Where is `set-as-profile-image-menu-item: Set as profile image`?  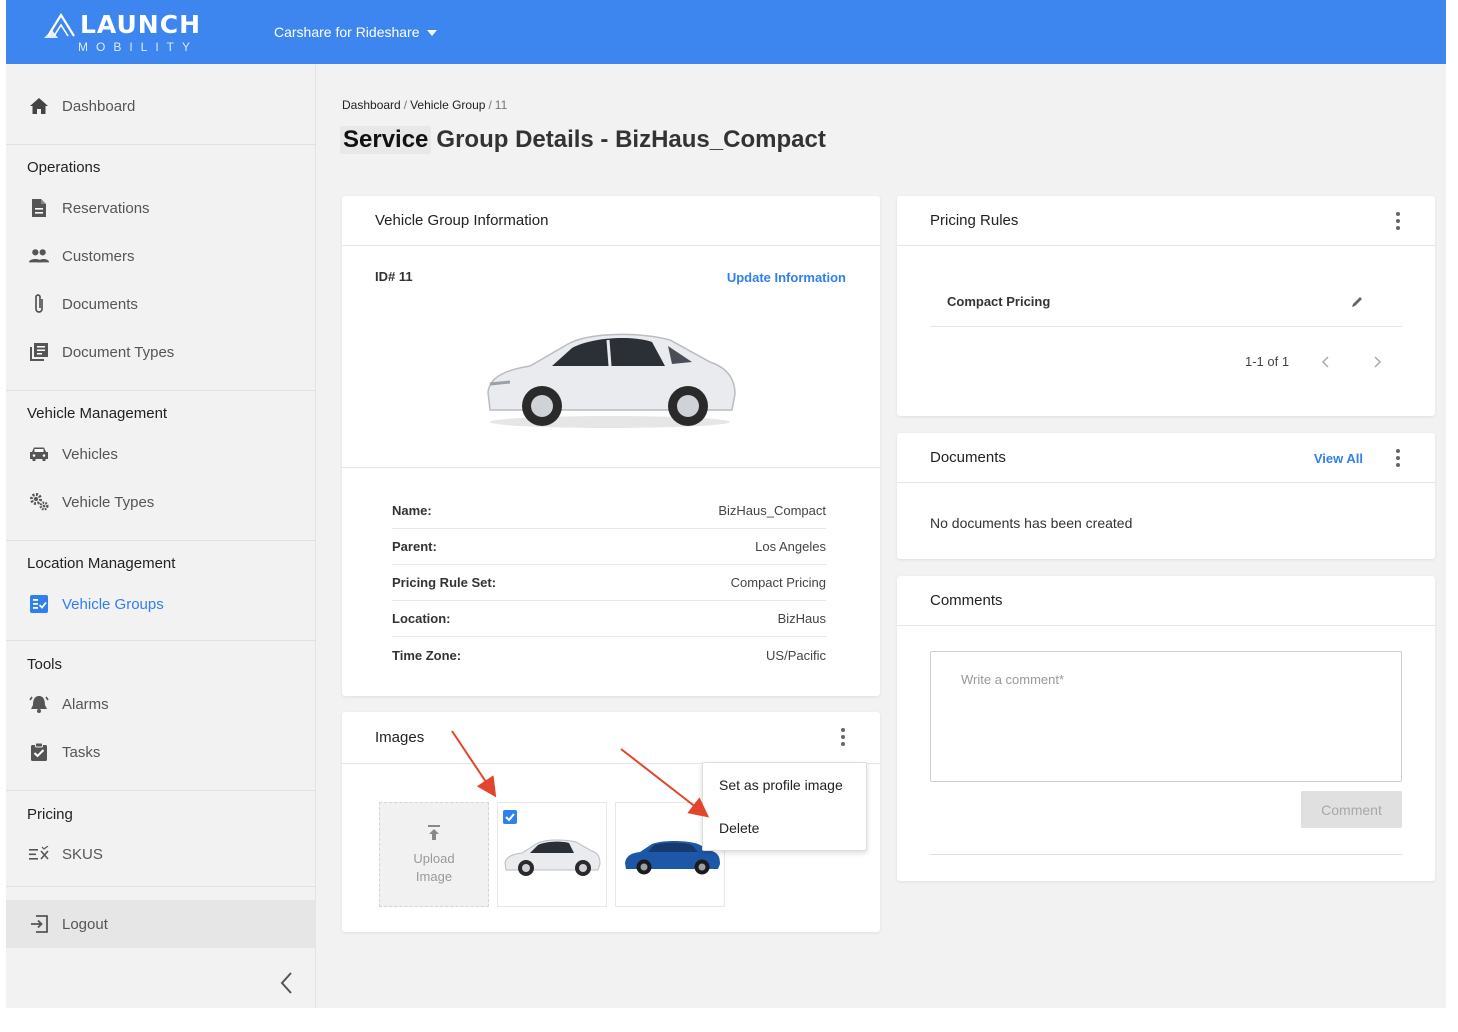 set-as-profile-image-menu-item: Set as profile image is located at coordinates (784, 784).